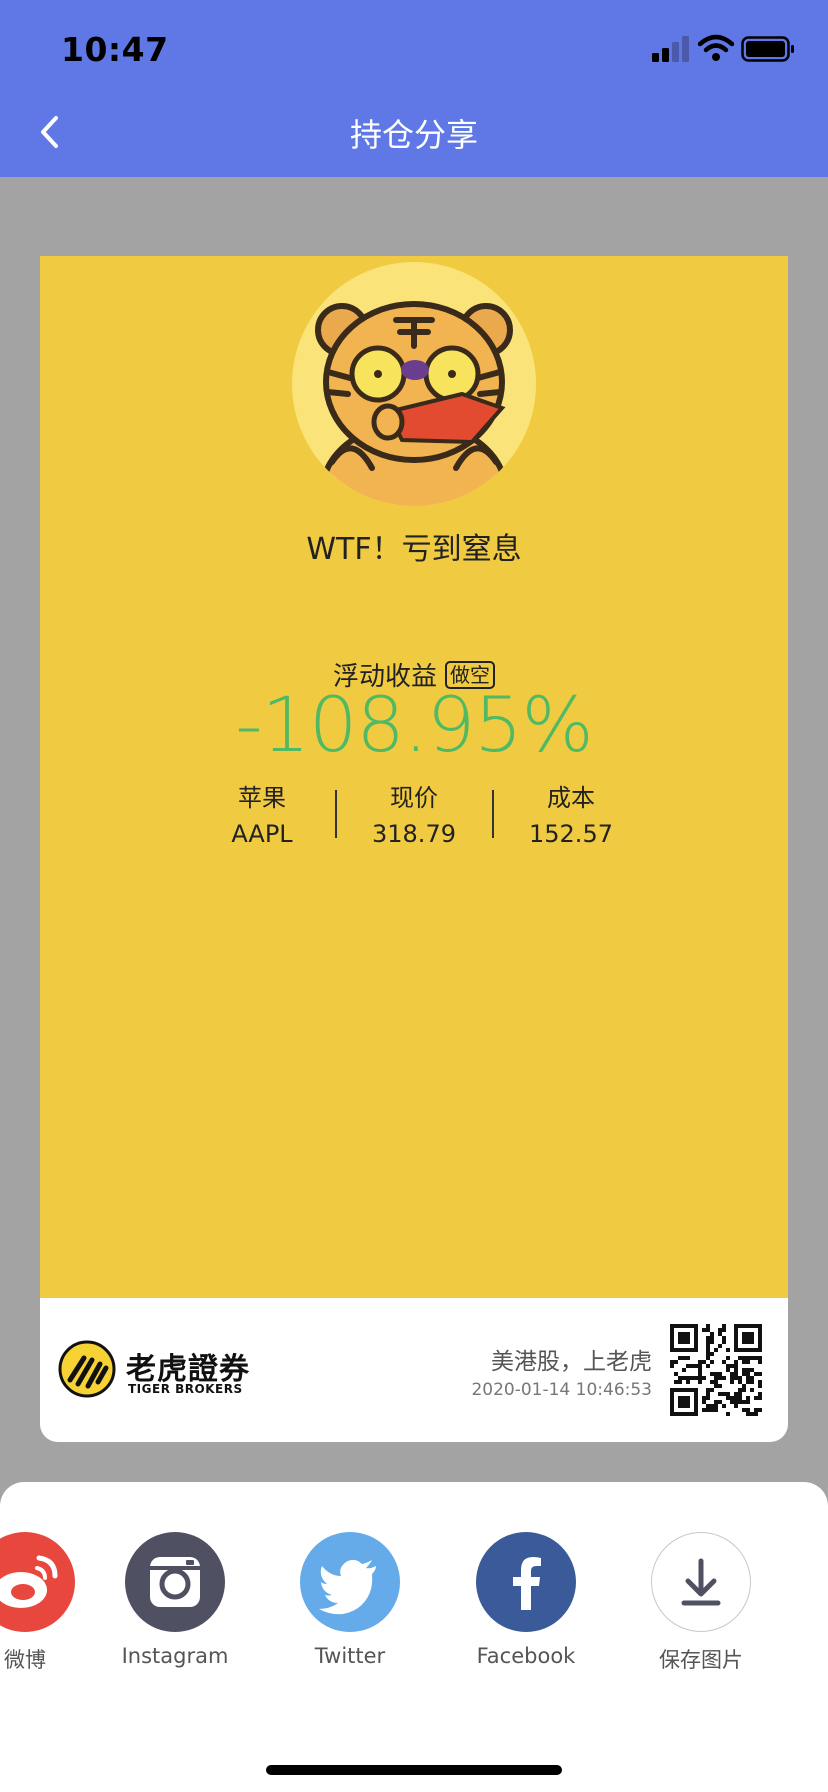 The image size is (828, 1792). Describe the element at coordinates (414, 724) in the screenshot. I see `pnl-percent: -108.95%` at that location.